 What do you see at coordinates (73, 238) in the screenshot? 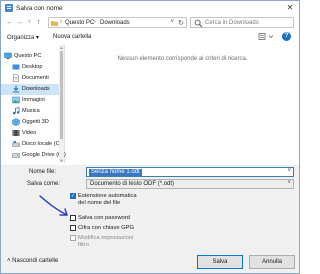
I see `edit-filter-checkbox` at bounding box center [73, 238].